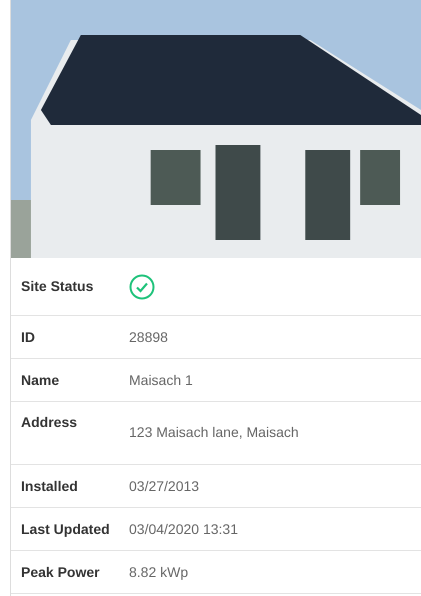 The image size is (421, 596). What do you see at coordinates (161, 380) in the screenshot?
I see `field-value: Maisach 1` at bounding box center [161, 380].